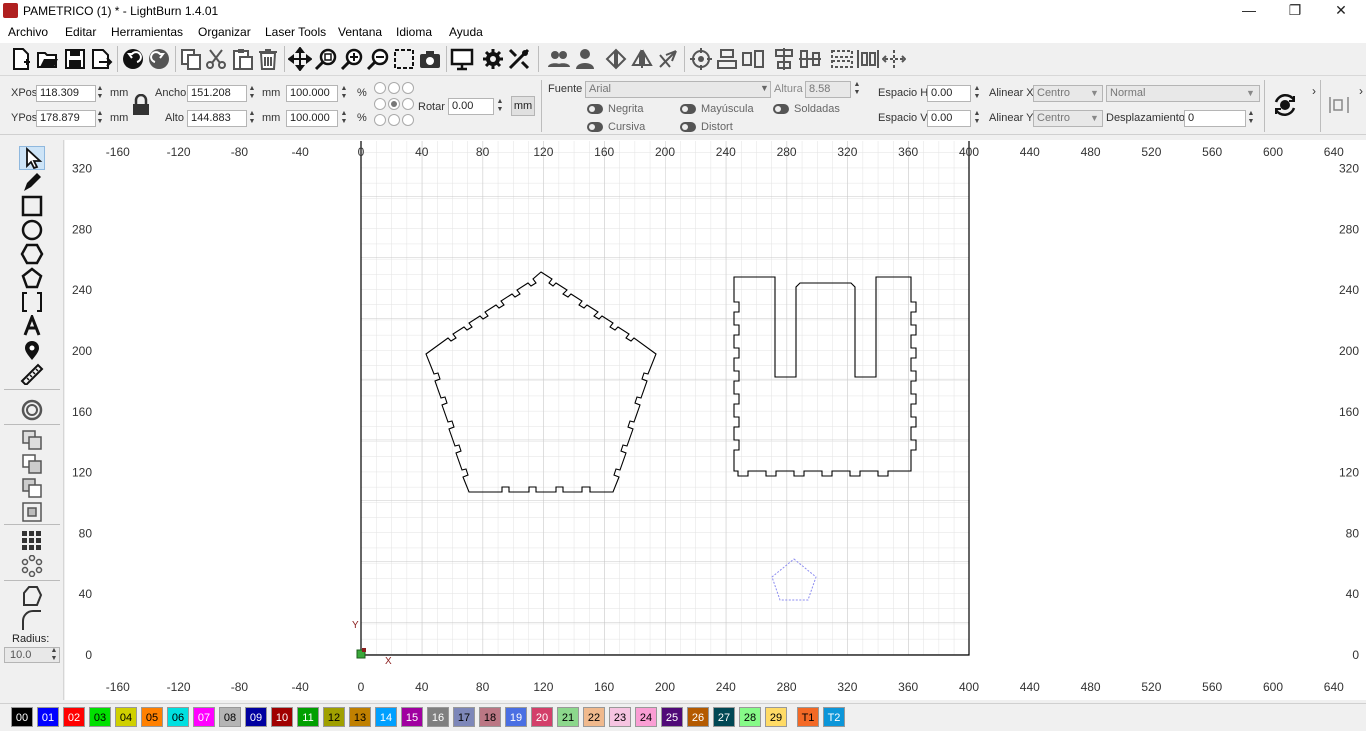  I want to click on color-swatch-07: 07, so click(204, 717).